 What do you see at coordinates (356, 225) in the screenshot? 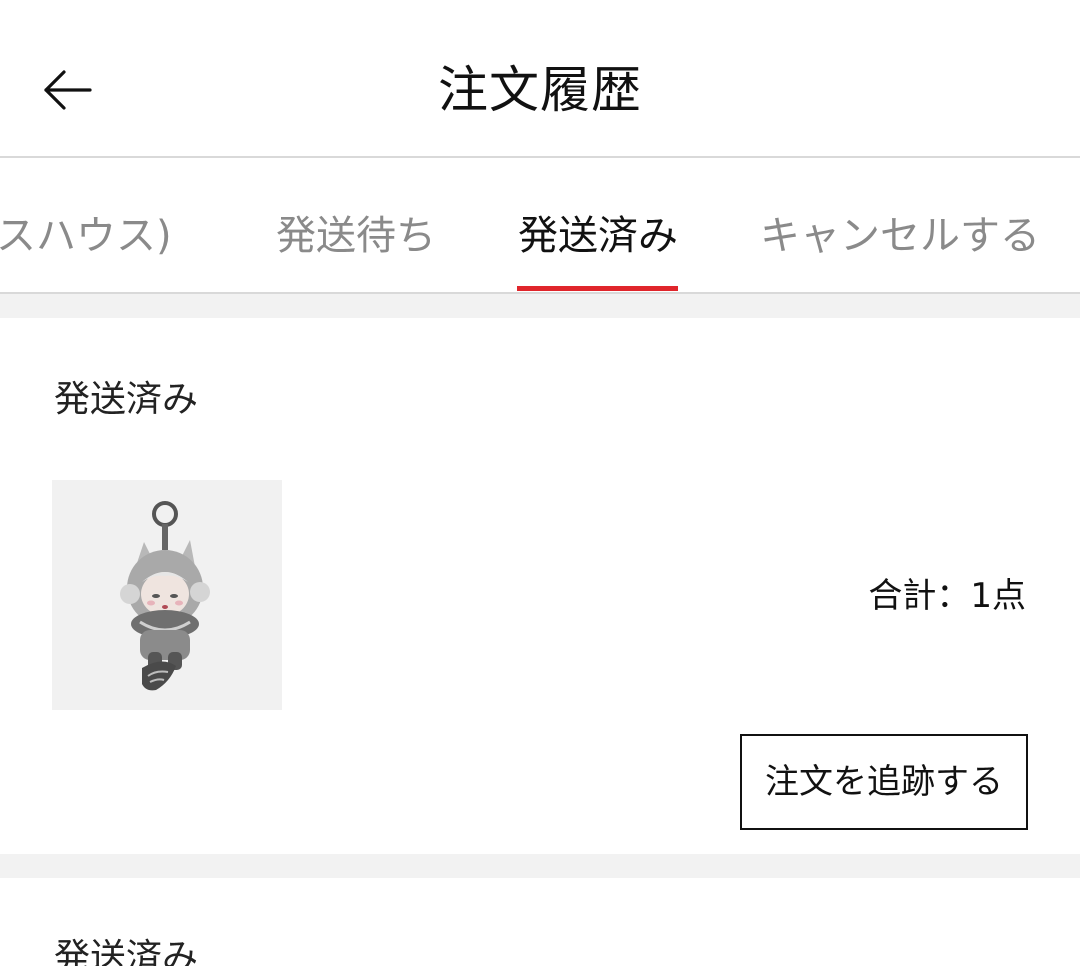
I see `tab-awaiting-shipment: 発送待ち` at bounding box center [356, 225].